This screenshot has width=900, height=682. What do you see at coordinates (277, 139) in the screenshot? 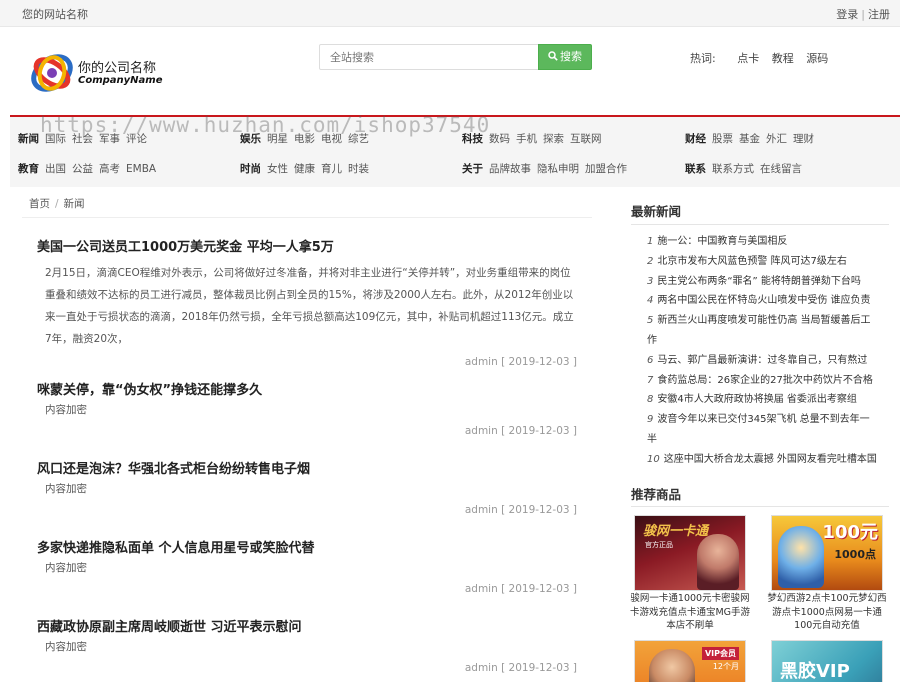
I see `nav-item: 明星` at bounding box center [277, 139].